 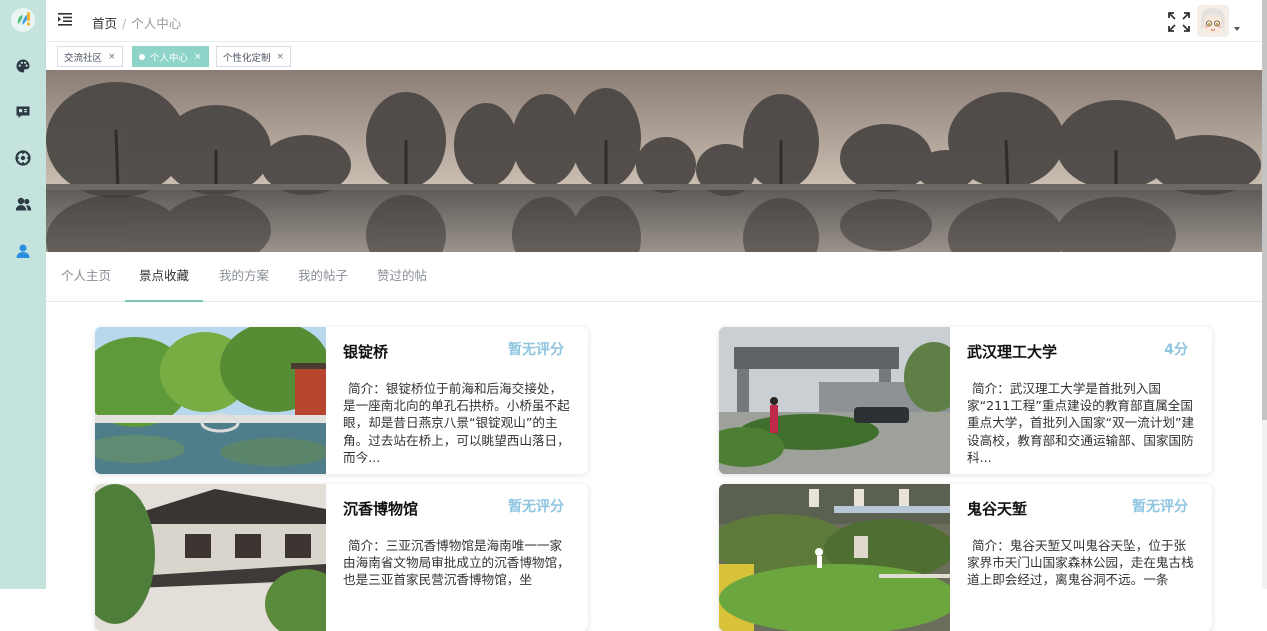 I want to click on tab-my-posts: 我的帖子, so click(x=323, y=277).